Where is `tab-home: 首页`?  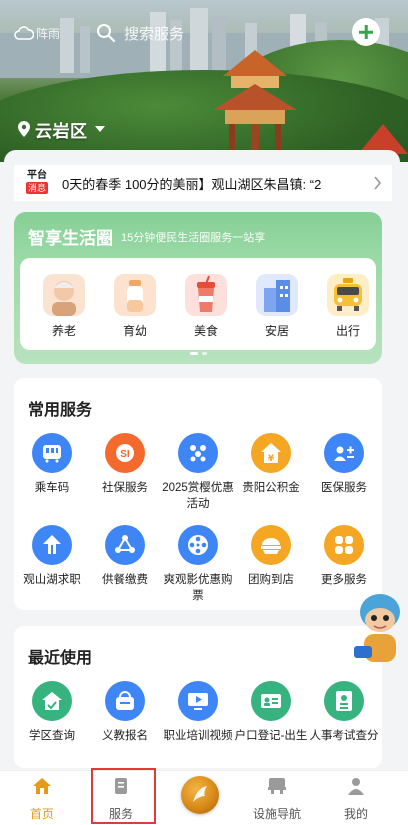
tab-home: 首页 is located at coordinates (42, 799).